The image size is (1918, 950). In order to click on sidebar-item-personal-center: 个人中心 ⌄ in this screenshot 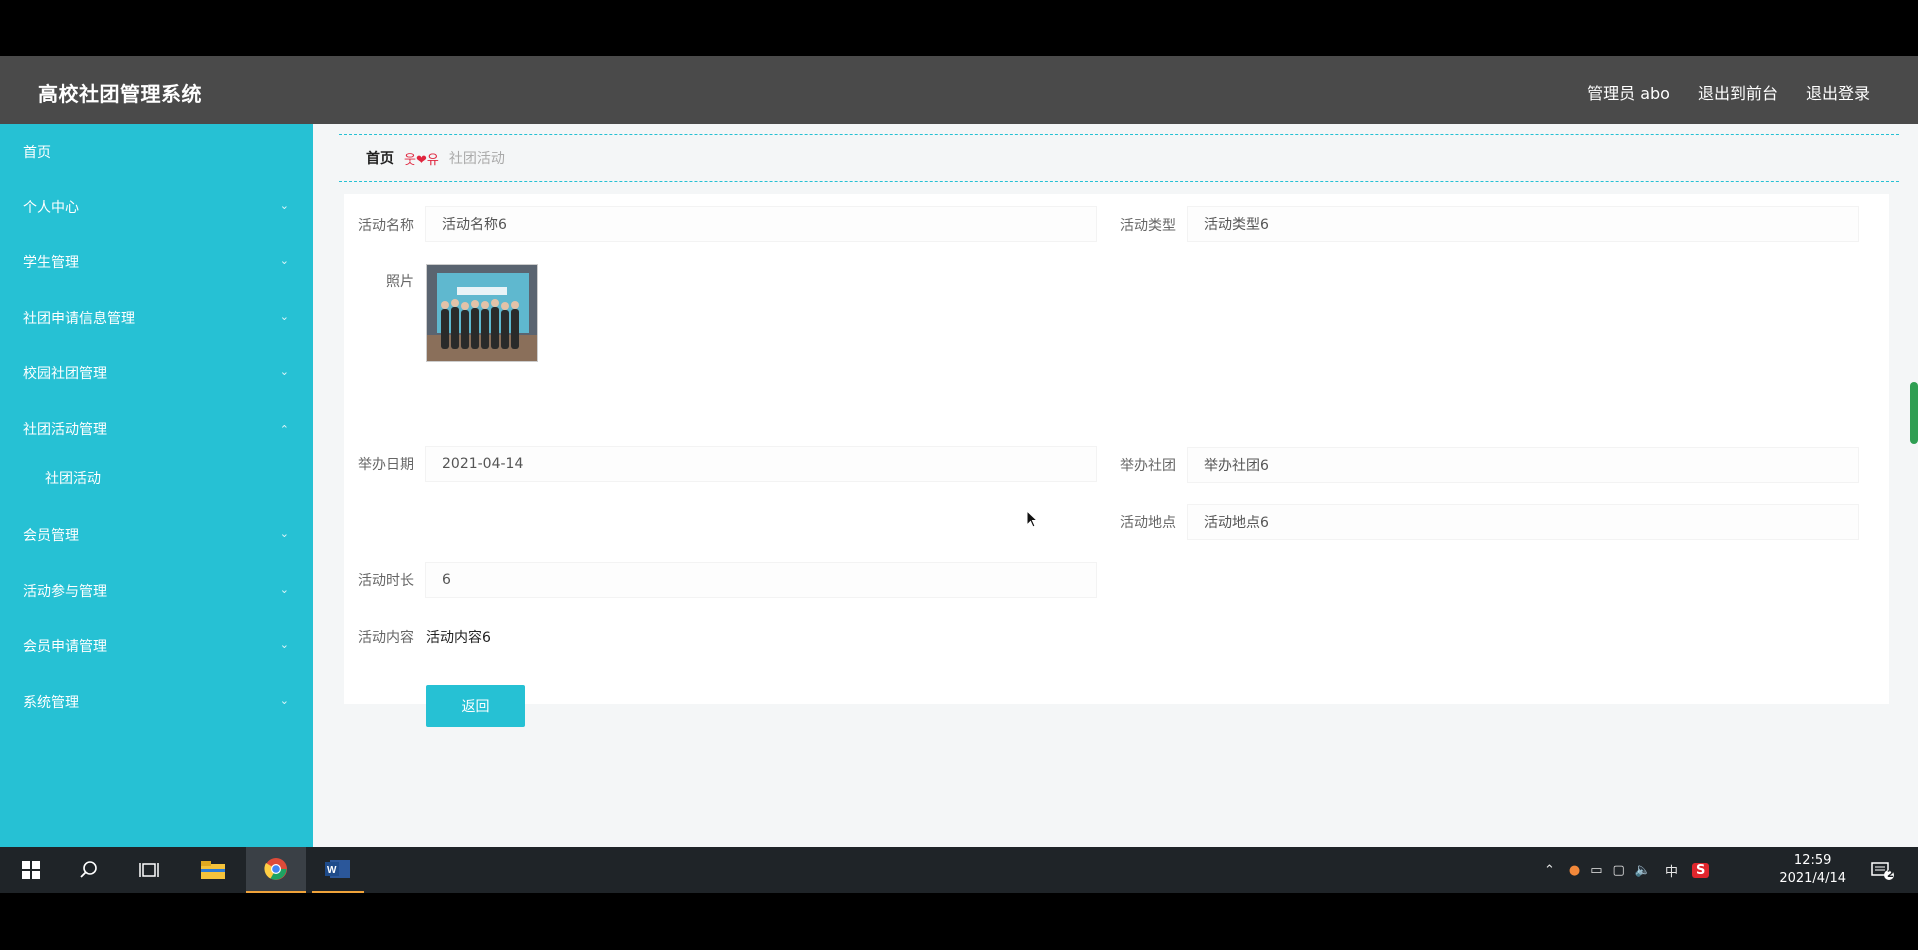, I will do `click(156, 207)`.